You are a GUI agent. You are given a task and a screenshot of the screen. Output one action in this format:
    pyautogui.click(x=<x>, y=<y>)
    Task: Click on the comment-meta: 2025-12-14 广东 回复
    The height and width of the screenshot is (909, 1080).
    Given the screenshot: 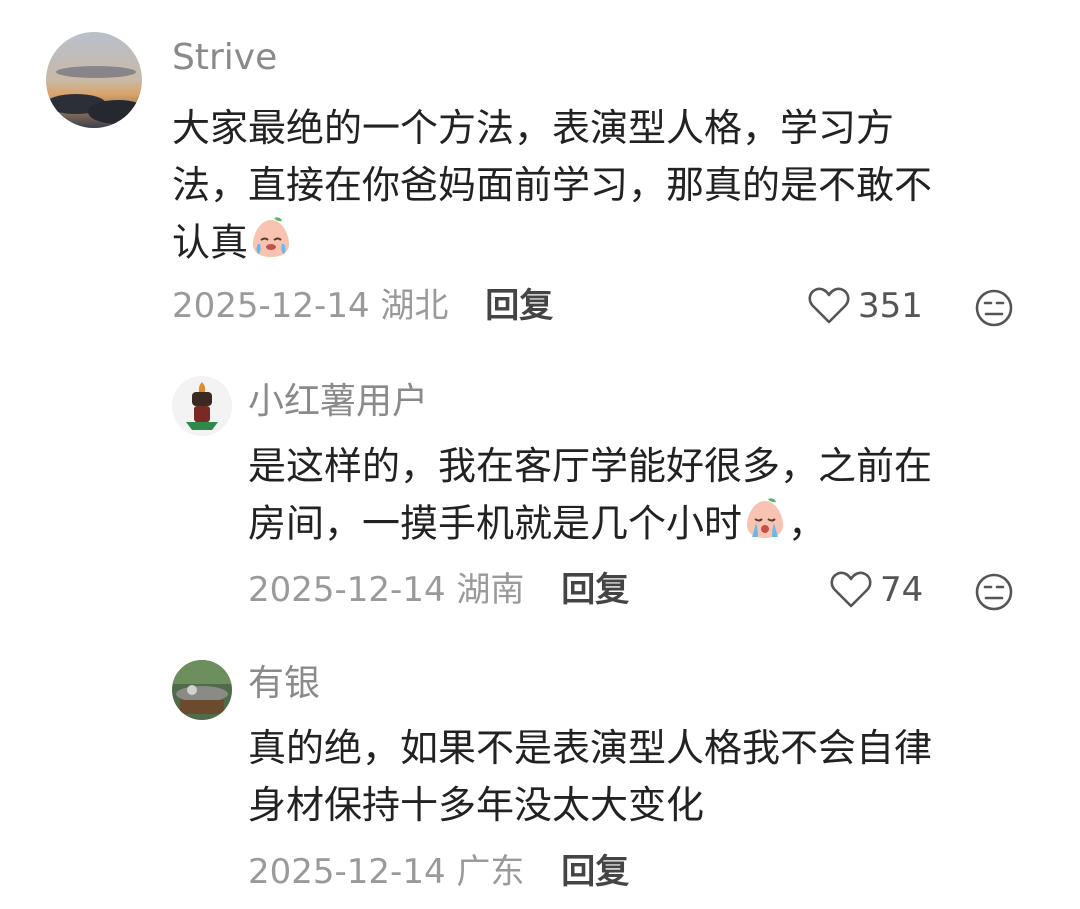 What is the action you would take?
    pyautogui.click(x=438, y=872)
    